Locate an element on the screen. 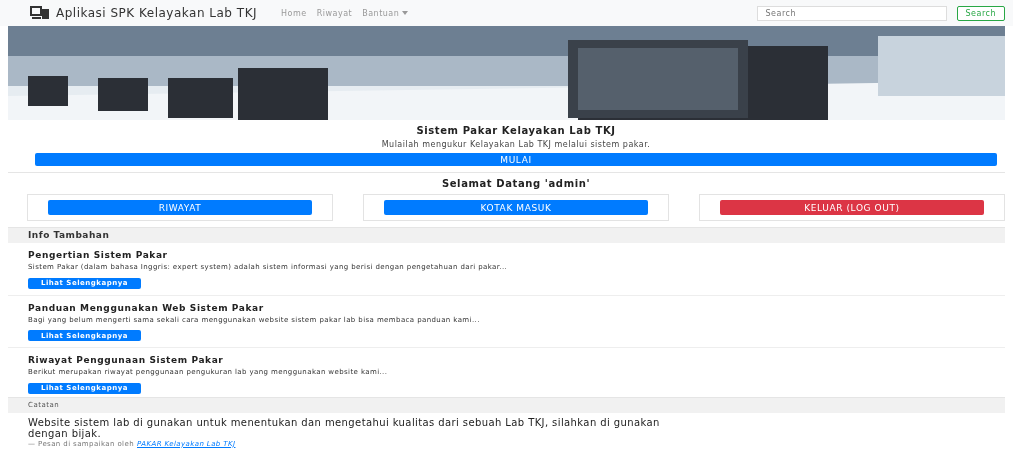  info-title: Pengertian Sistem Pakar is located at coordinates (98, 255).